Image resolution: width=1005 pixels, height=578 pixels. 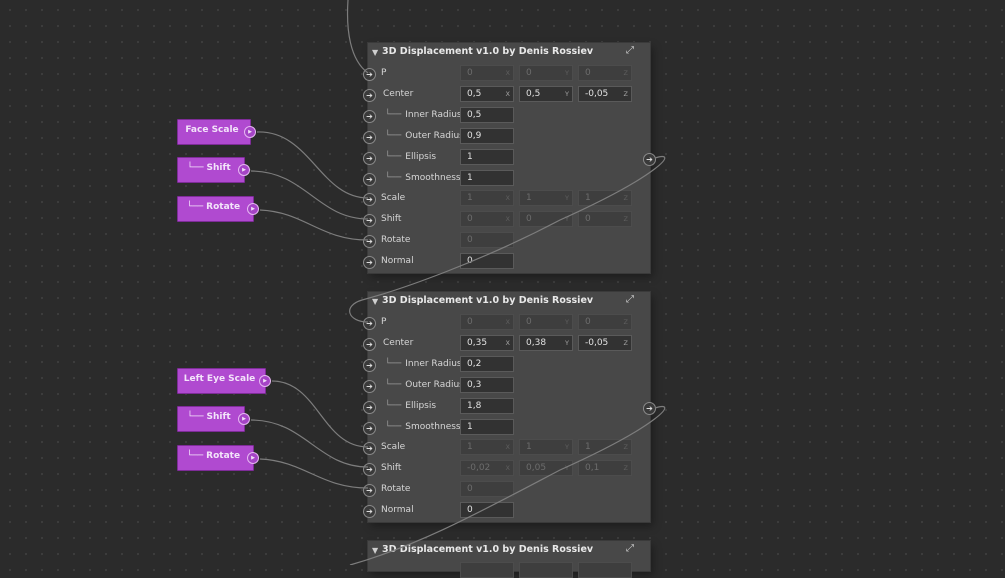 What do you see at coordinates (487, 157) in the screenshot?
I see `ellipsis-field: 1` at bounding box center [487, 157].